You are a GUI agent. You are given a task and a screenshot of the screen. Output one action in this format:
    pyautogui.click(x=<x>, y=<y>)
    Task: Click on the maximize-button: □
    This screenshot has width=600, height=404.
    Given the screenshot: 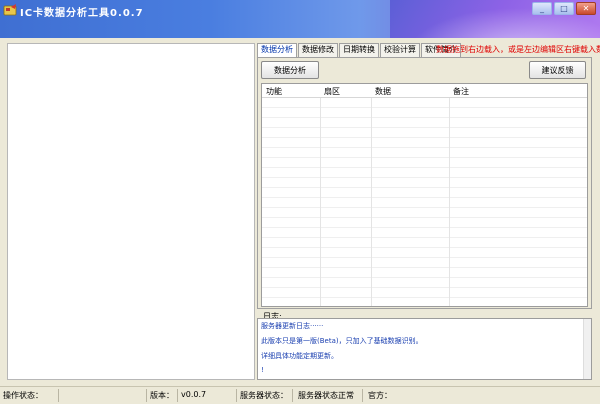 What is the action you would take?
    pyautogui.click(x=564, y=8)
    